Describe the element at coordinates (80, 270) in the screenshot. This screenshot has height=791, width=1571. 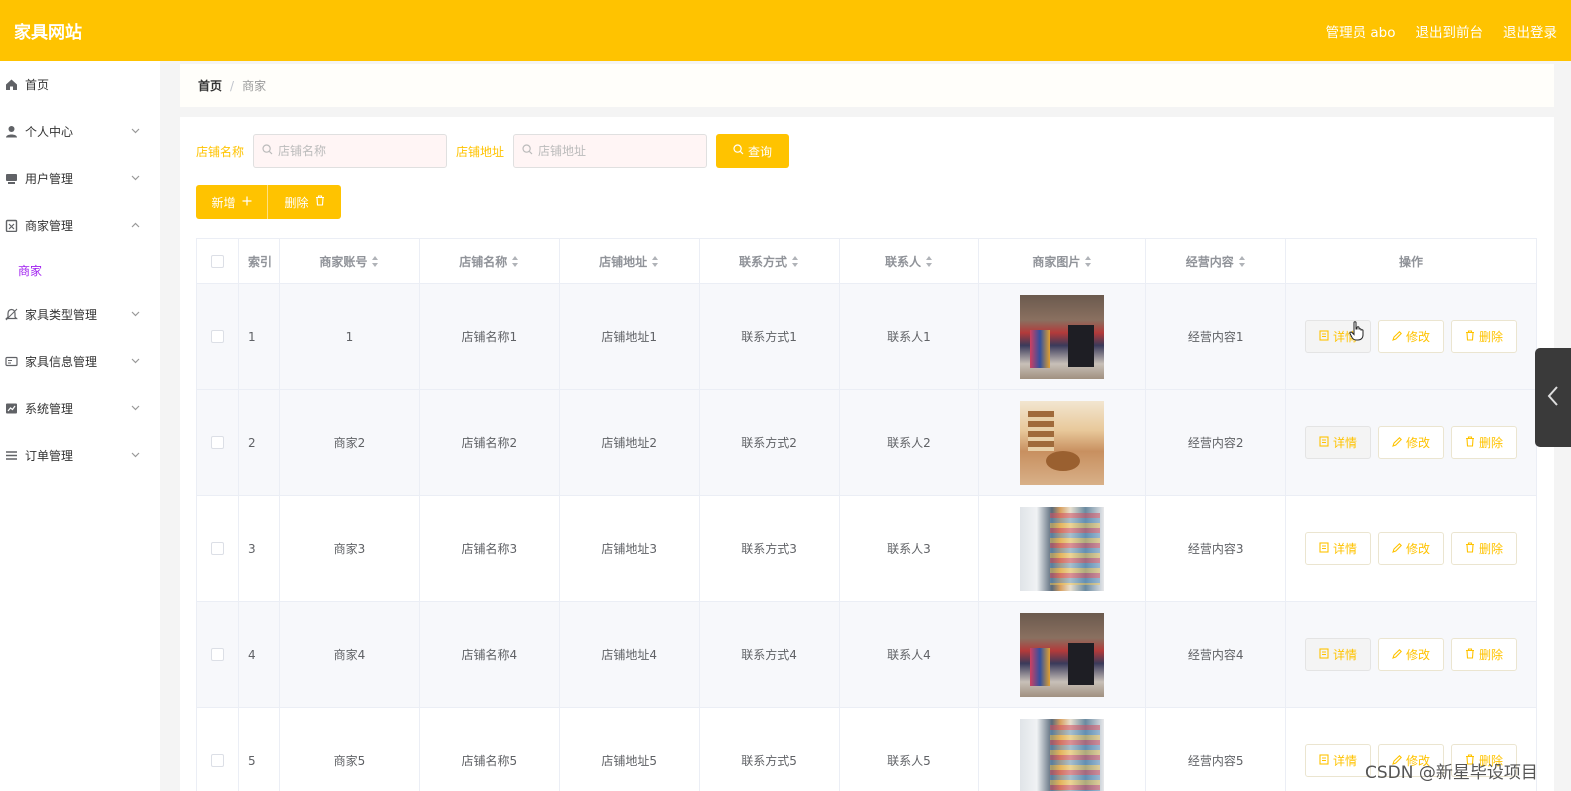
I see `sidebar-subitem-merchant: 商家` at that location.